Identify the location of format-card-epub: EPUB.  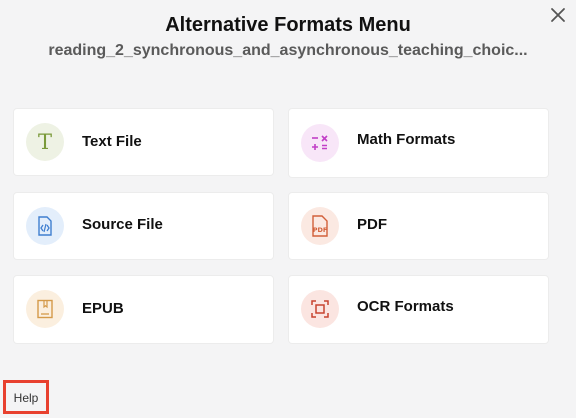
(143, 309).